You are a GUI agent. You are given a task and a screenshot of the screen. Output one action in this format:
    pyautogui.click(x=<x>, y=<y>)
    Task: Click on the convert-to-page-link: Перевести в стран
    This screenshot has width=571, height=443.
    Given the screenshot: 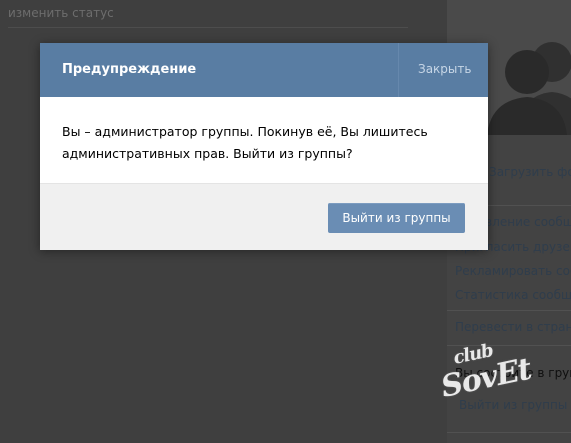 What is the action you would take?
    pyautogui.click(x=513, y=327)
    